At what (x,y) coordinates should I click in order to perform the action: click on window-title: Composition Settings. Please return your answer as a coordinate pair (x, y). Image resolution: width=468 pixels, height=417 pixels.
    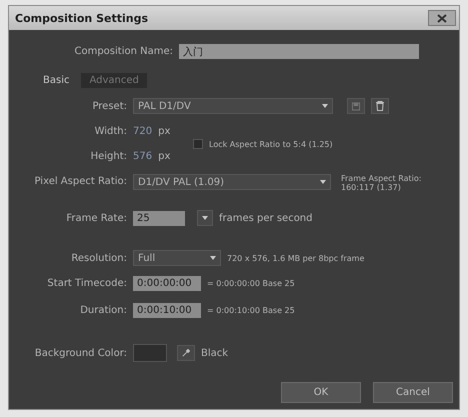
    Looking at the image, I should click on (81, 18).